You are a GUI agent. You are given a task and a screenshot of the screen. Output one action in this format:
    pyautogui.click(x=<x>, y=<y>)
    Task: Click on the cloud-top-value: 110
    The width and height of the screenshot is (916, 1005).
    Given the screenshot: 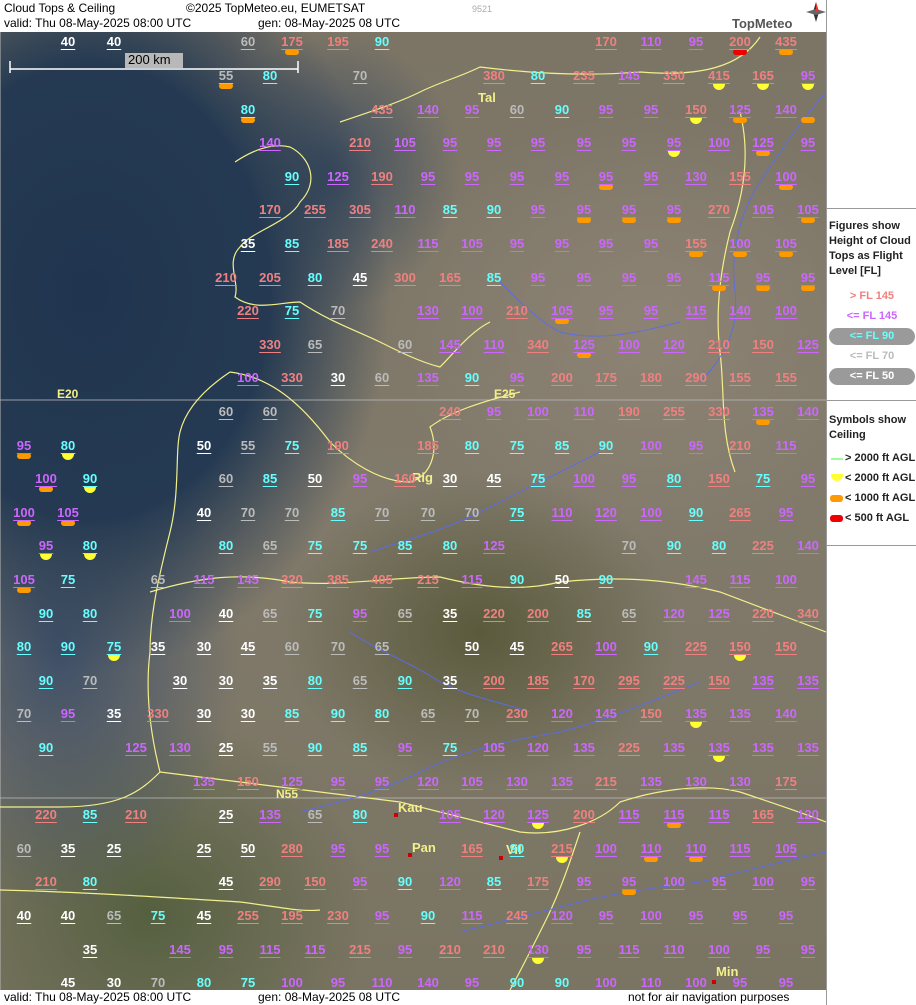 What is the action you would take?
    pyautogui.click(x=674, y=949)
    